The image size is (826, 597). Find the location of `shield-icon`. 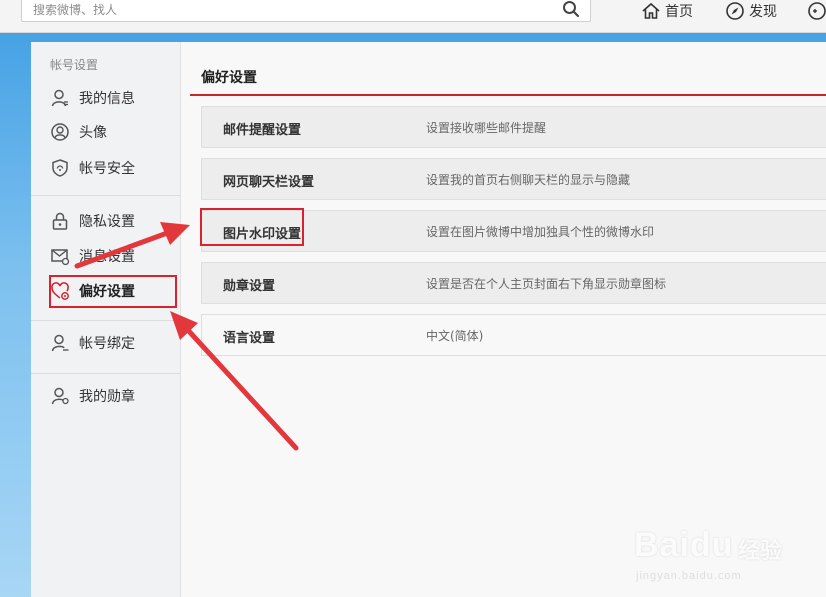

shield-icon is located at coordinates (60, 168).